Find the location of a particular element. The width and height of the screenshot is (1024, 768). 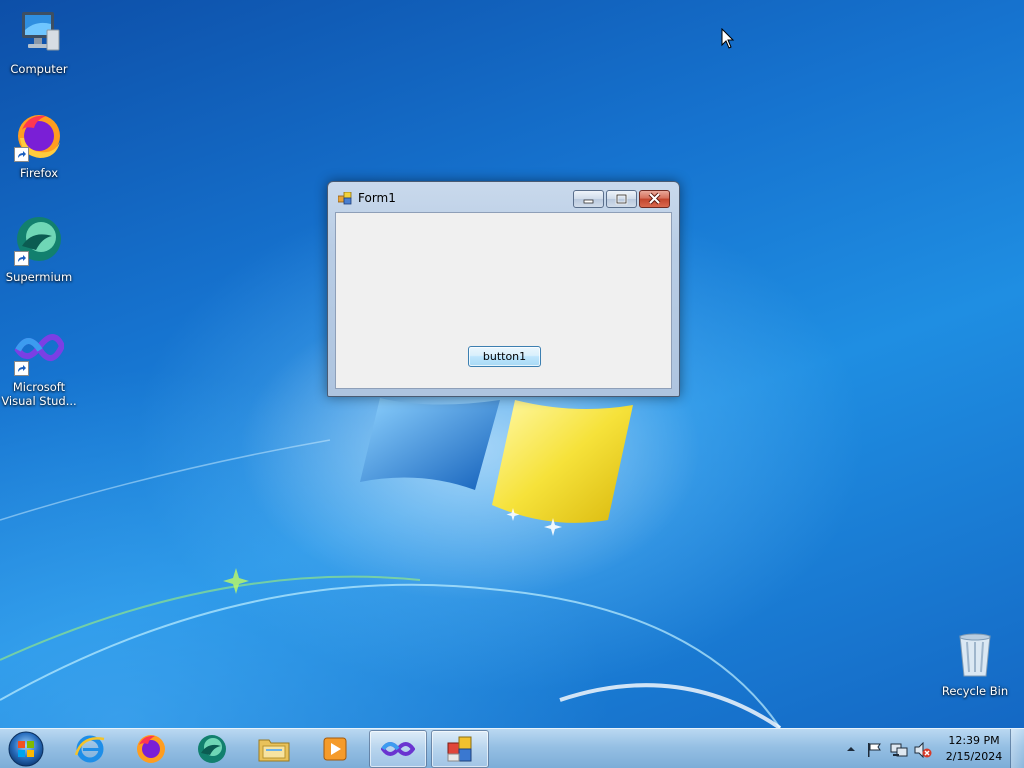

clock-date: 2/15/2024 is located at coordinates (974, 756).